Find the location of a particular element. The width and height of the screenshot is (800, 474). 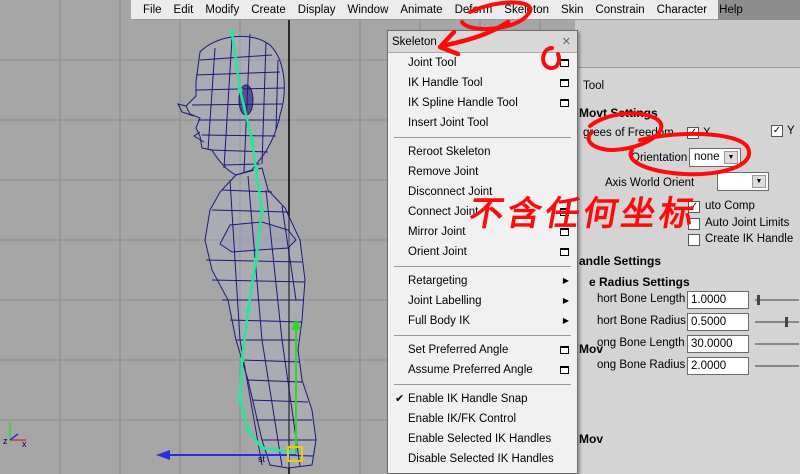

axis-gizmo: z x is located at coordinates (15, 435).